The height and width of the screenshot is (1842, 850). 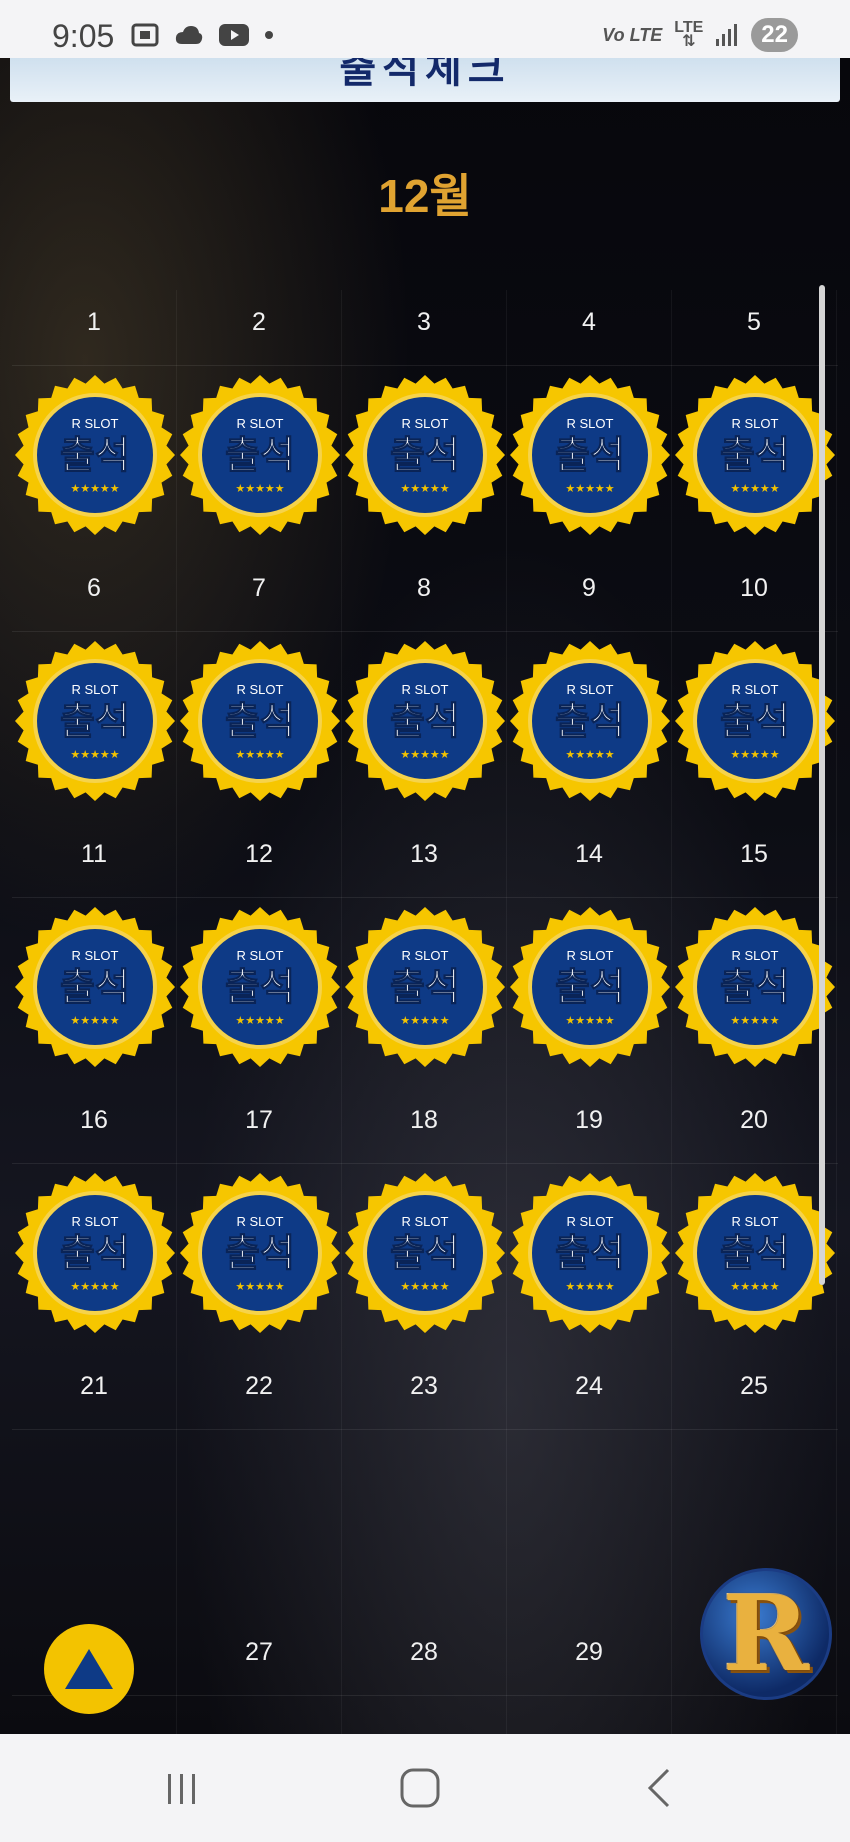 I want to click on calendar-day-cell: 23, so click(x=424, y=1487).